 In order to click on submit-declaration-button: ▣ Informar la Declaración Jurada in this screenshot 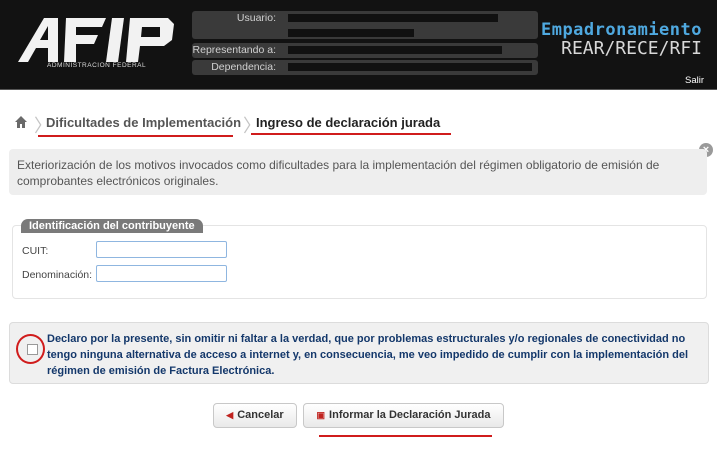, I will do `click(403, 415)`.